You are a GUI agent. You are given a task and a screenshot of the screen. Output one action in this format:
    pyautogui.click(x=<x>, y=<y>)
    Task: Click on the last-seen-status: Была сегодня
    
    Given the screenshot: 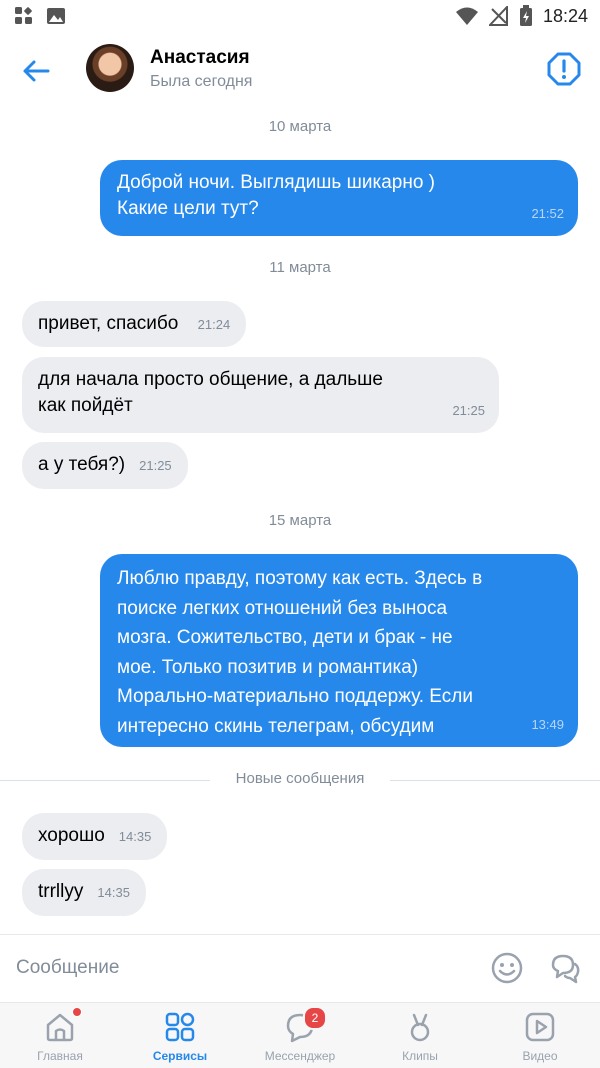 What is the action you would take?
    pyautogui.click(x=201, y=81)
    